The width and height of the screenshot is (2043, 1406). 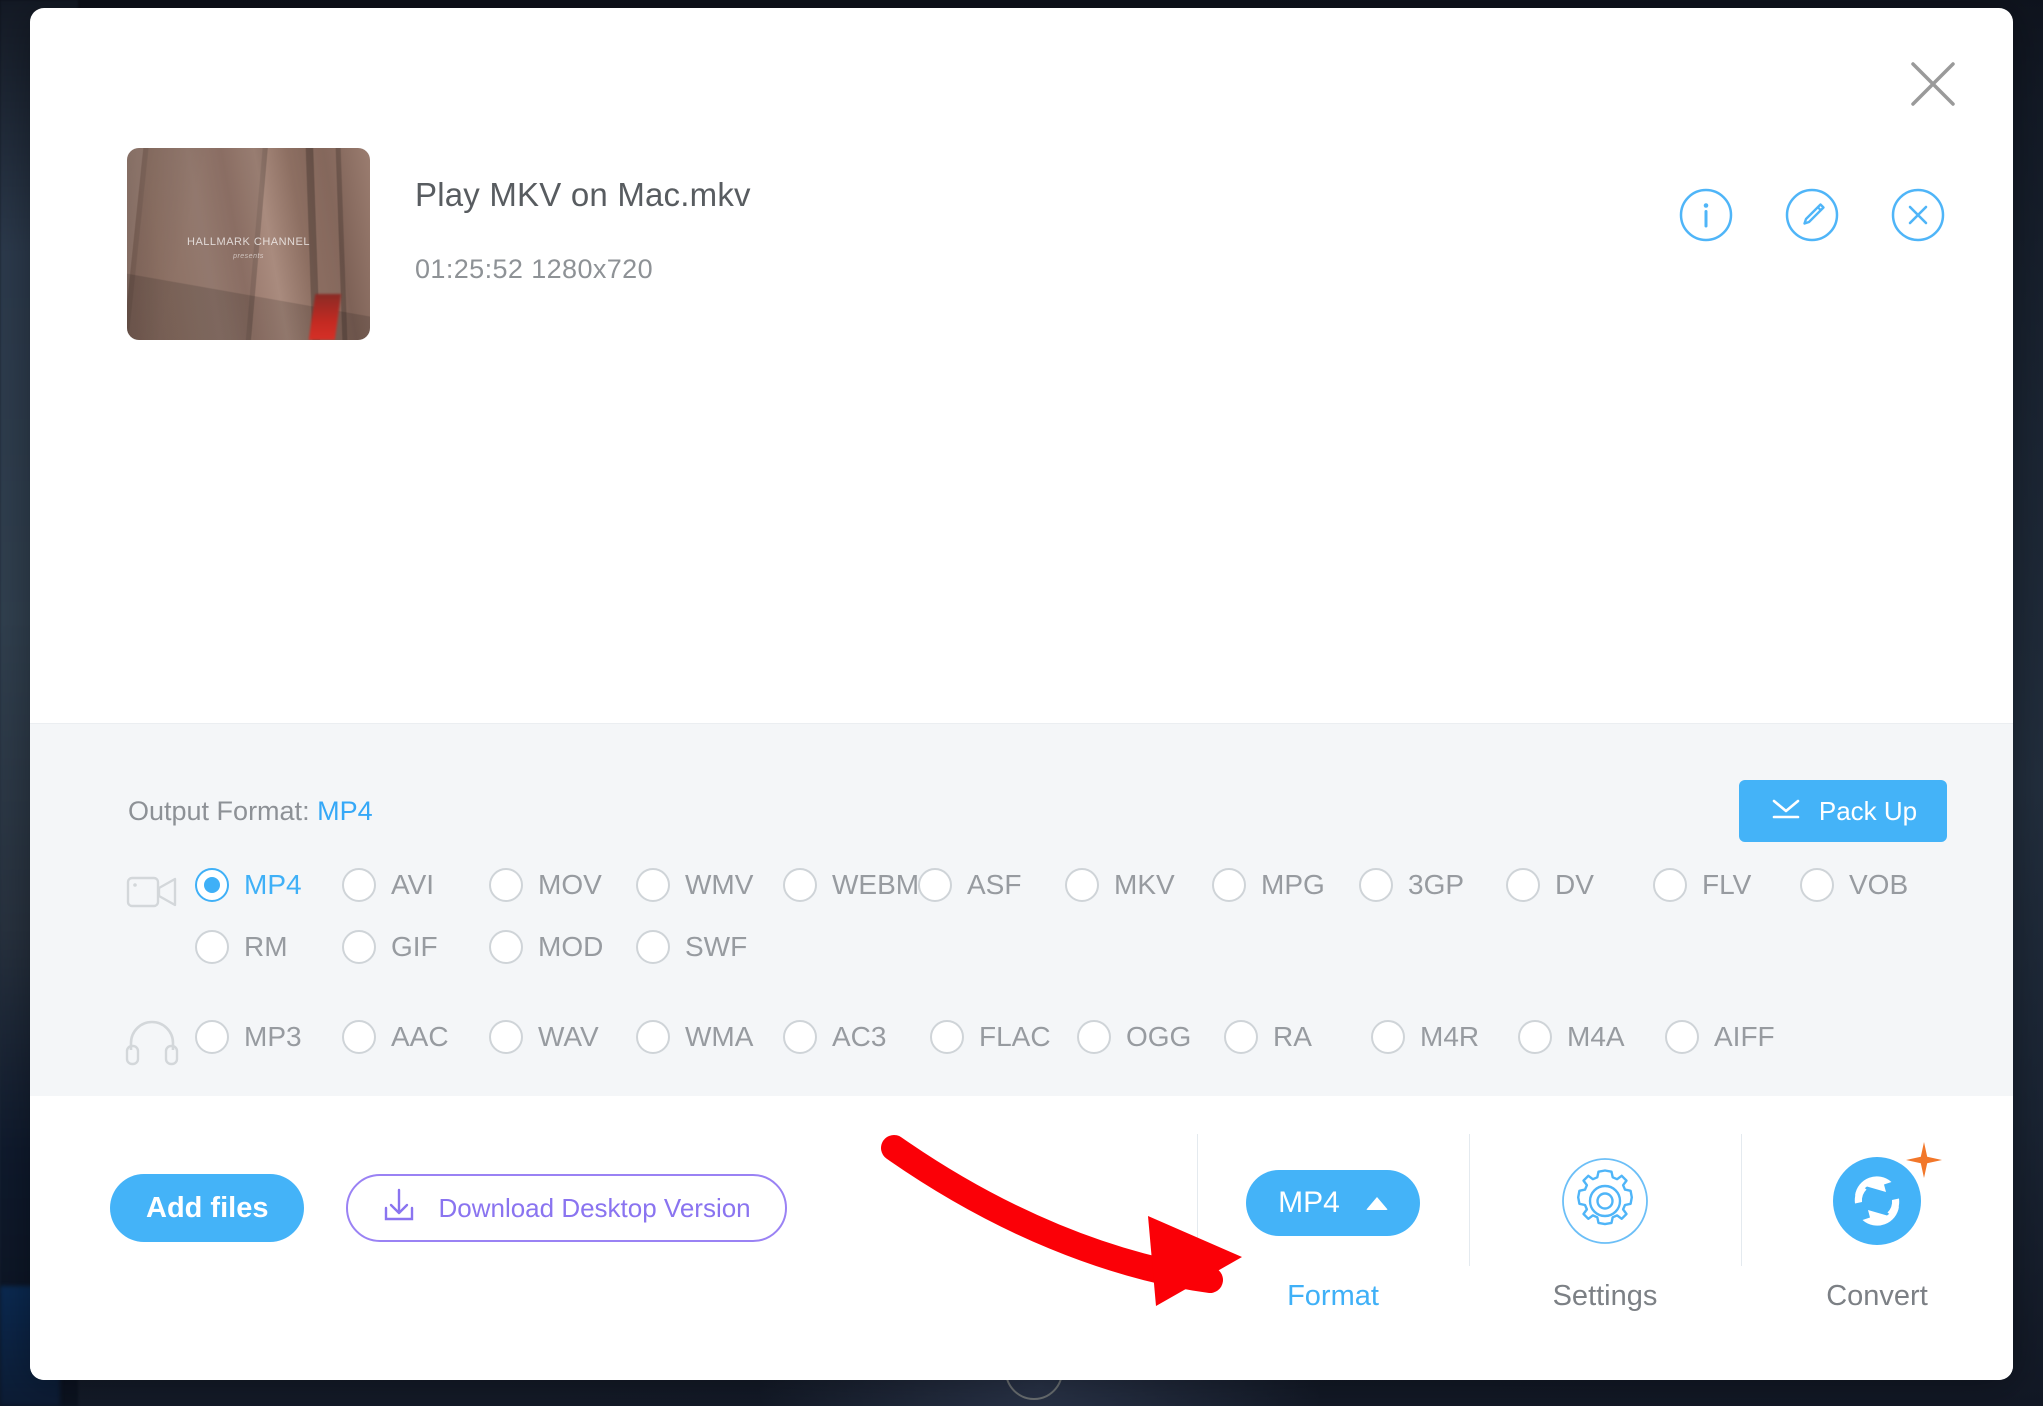 What do you see at coordinates (1744, 1036) in the screenshot?
I see `format-option-label: AIFF` at bounding box center [1744, 1036].